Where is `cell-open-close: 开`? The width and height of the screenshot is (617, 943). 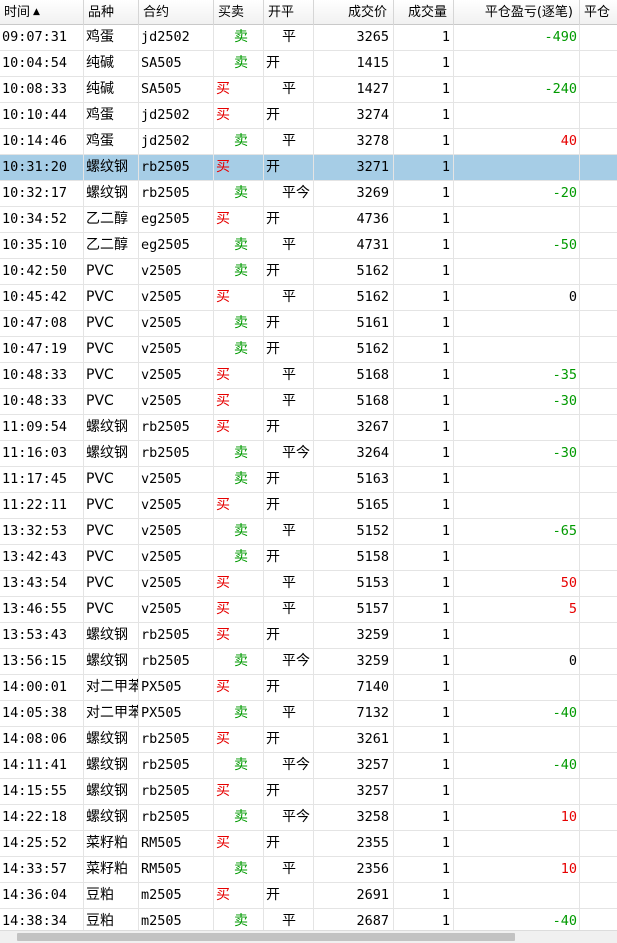 cell-open-close: 开 is located at coordinates (289, 635).